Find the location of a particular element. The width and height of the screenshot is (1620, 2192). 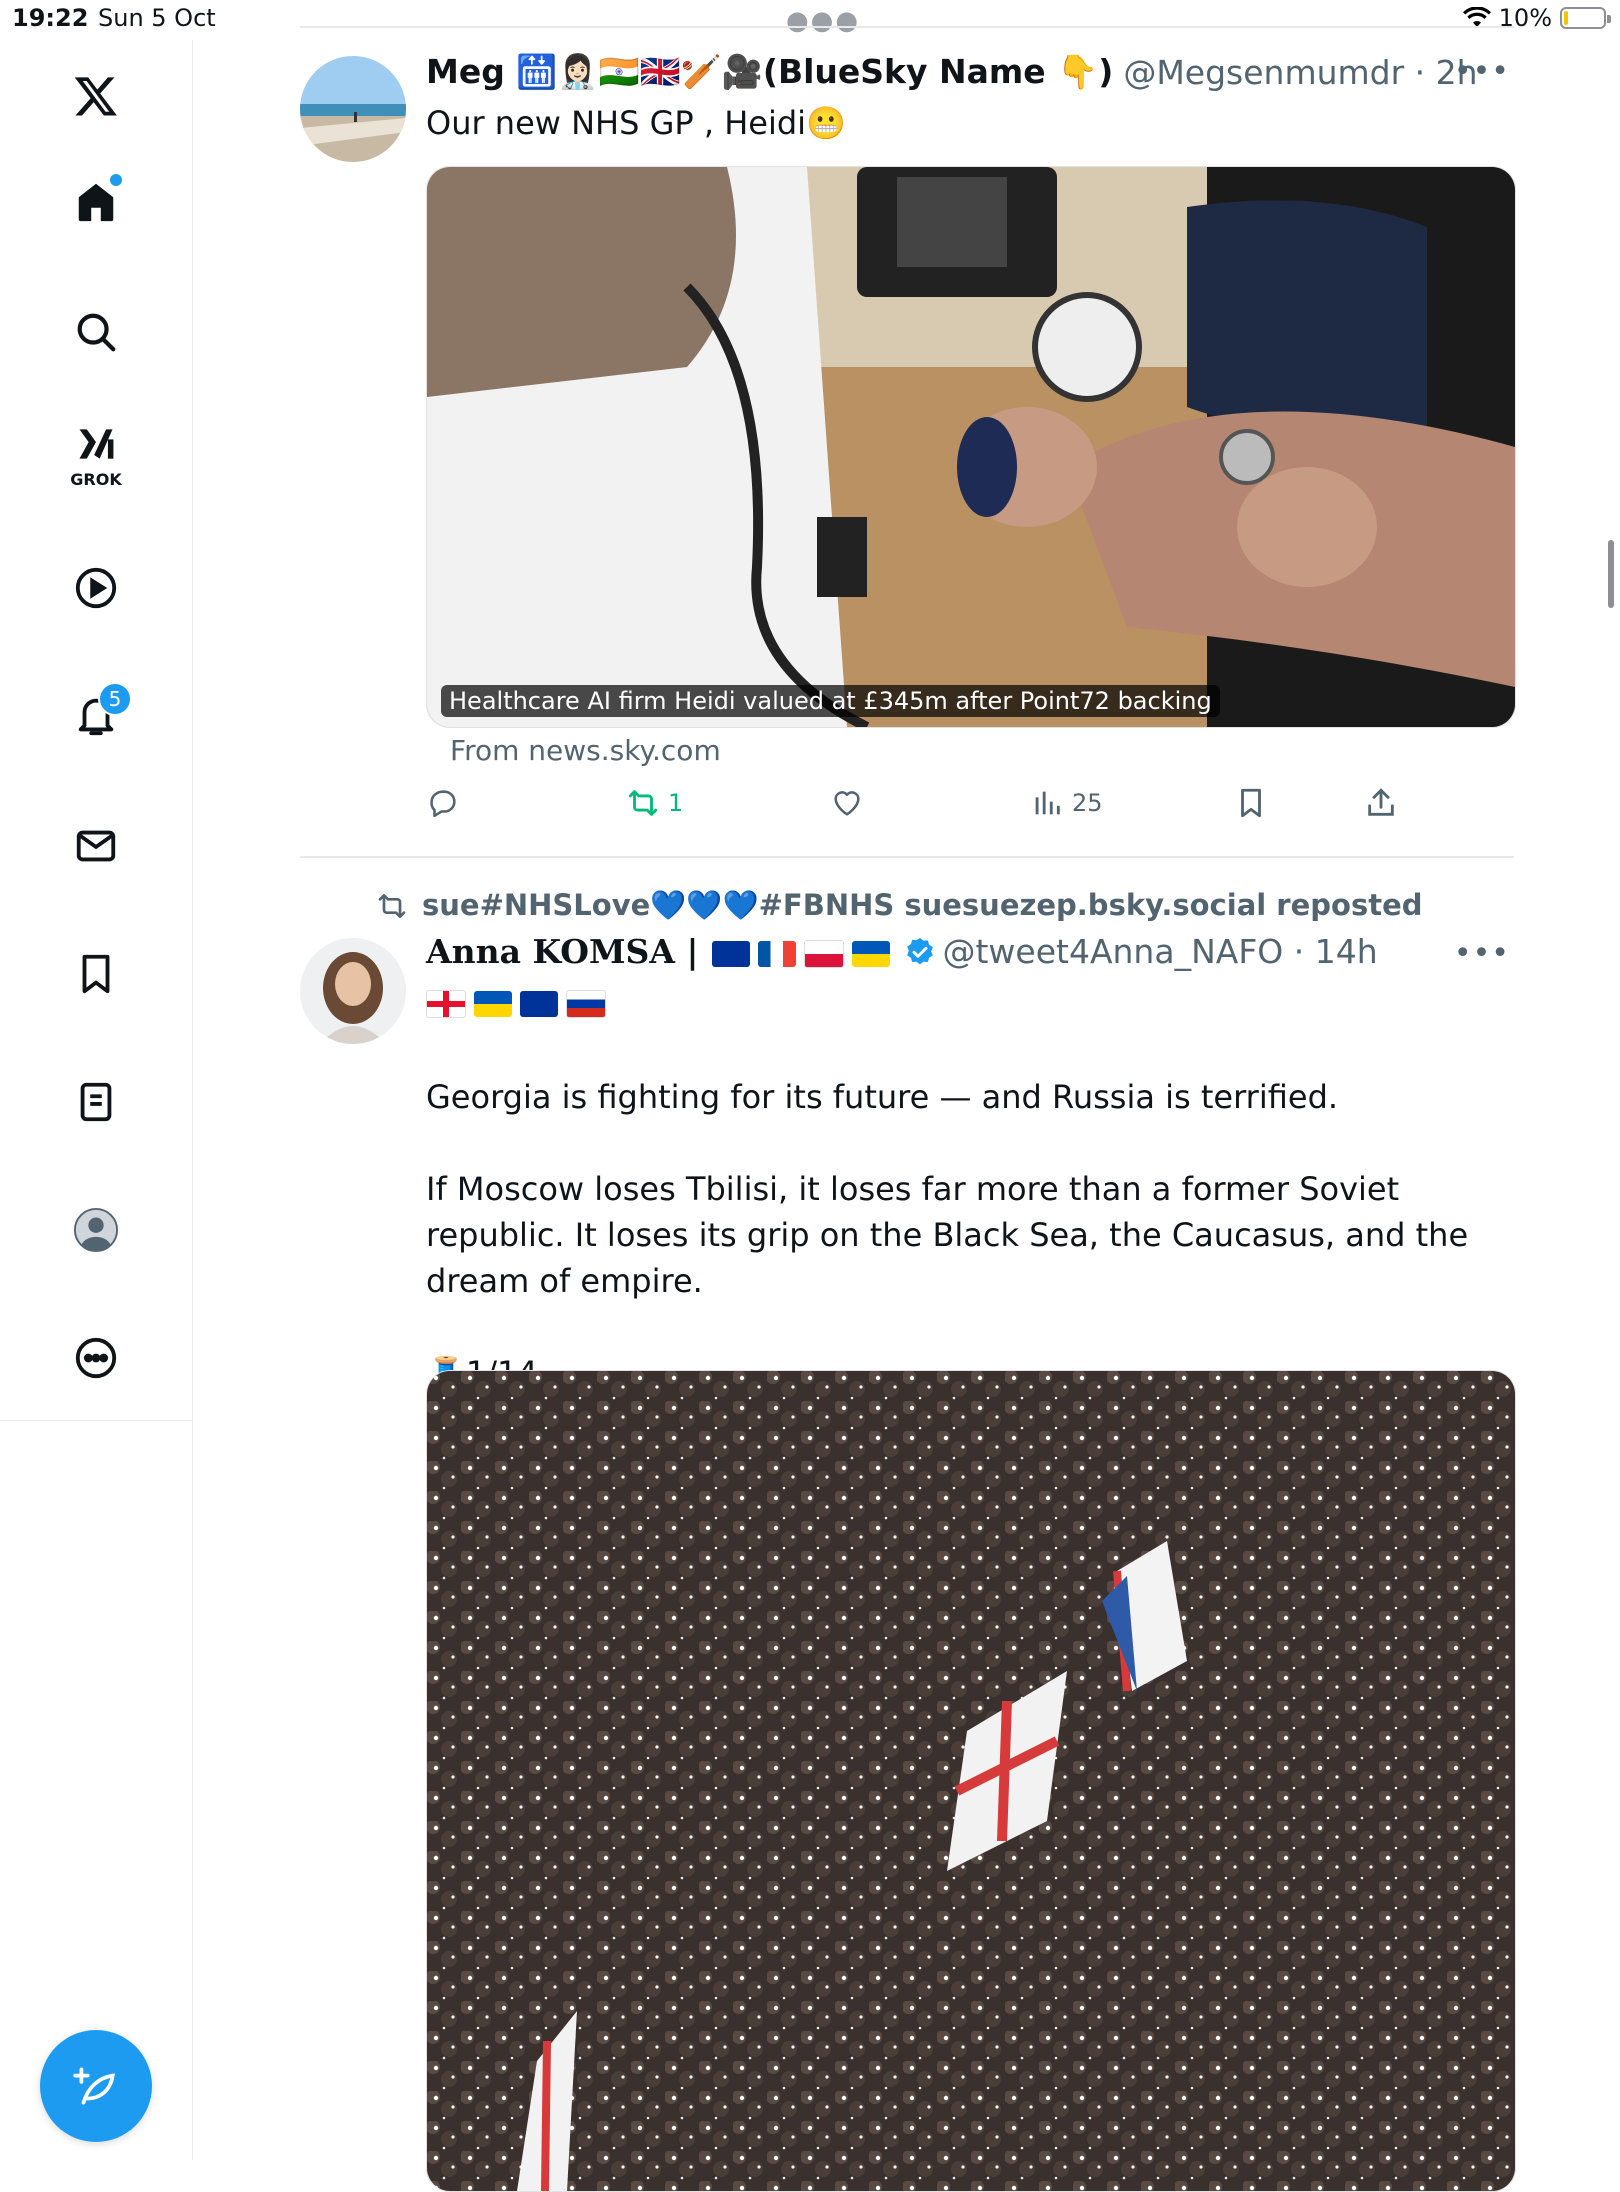

tweet-actions: 1 25 is located at coordinates (926, 808).